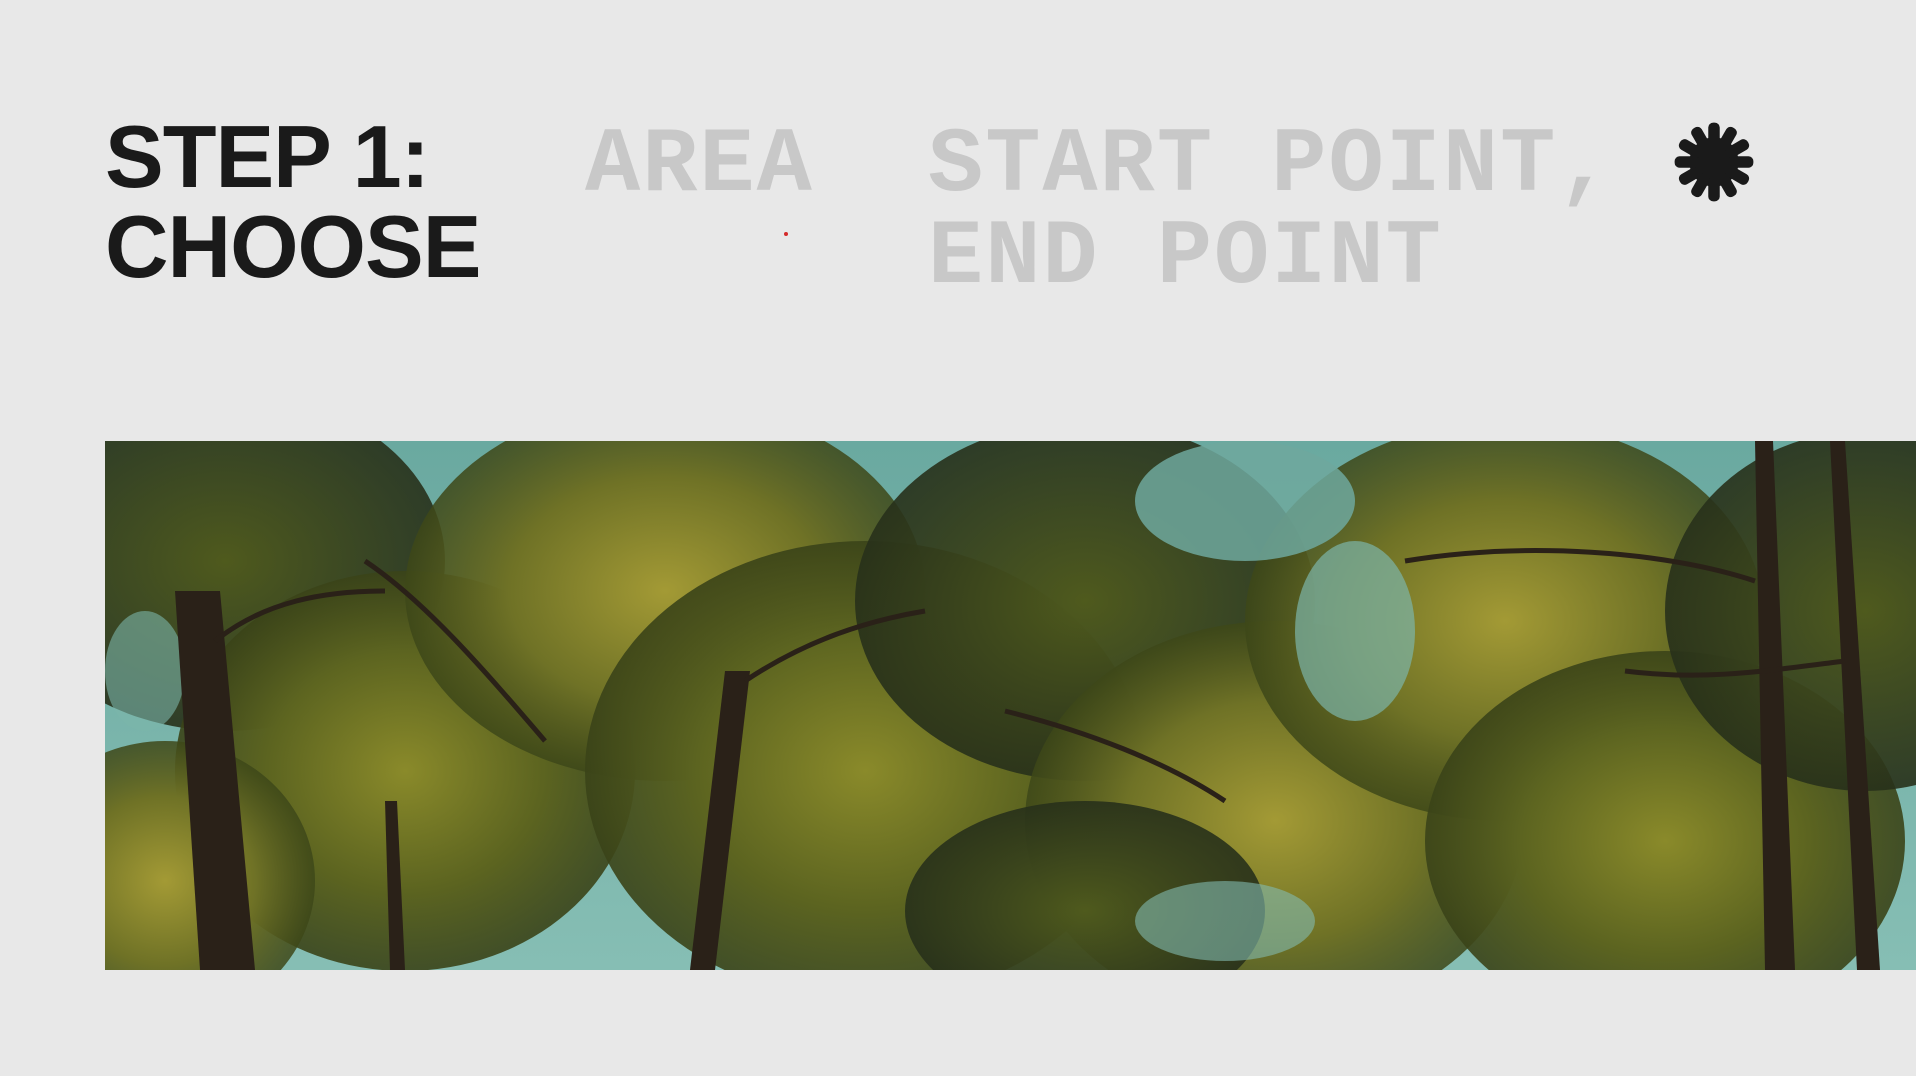 Image resolution: width=1916 pixels, height=1076 pixels. I want to click on option-start-end-point-line-1: START POINT,, so click(1271, 165).